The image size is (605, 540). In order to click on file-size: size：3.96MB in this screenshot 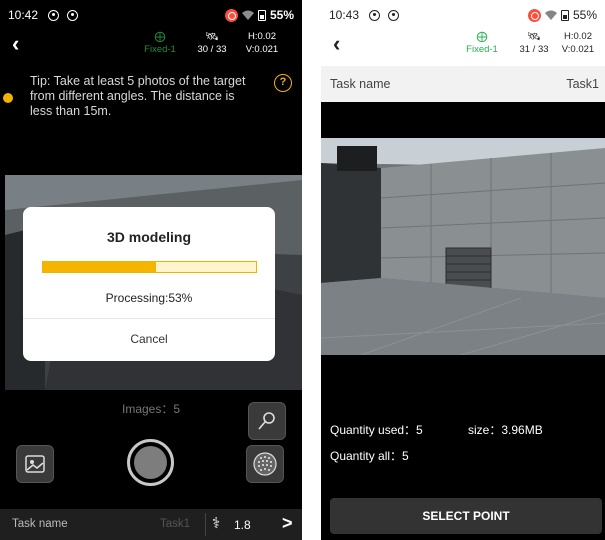, I will do `click(505, 430)`.